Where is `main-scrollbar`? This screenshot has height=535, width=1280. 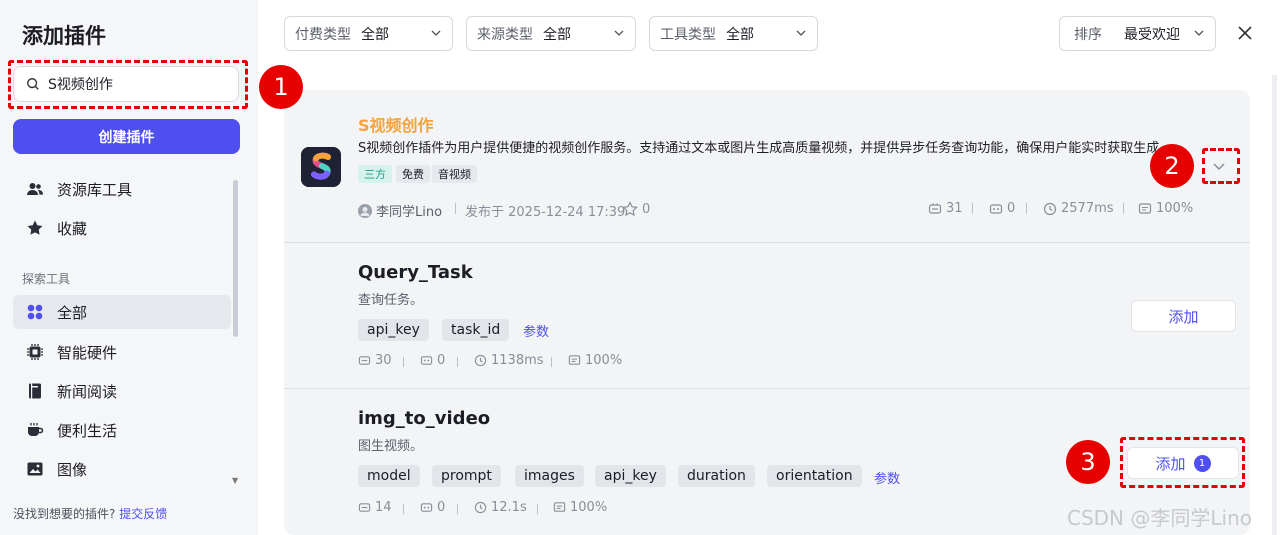
main-scrollbar is located at coordinates (1274, 305).